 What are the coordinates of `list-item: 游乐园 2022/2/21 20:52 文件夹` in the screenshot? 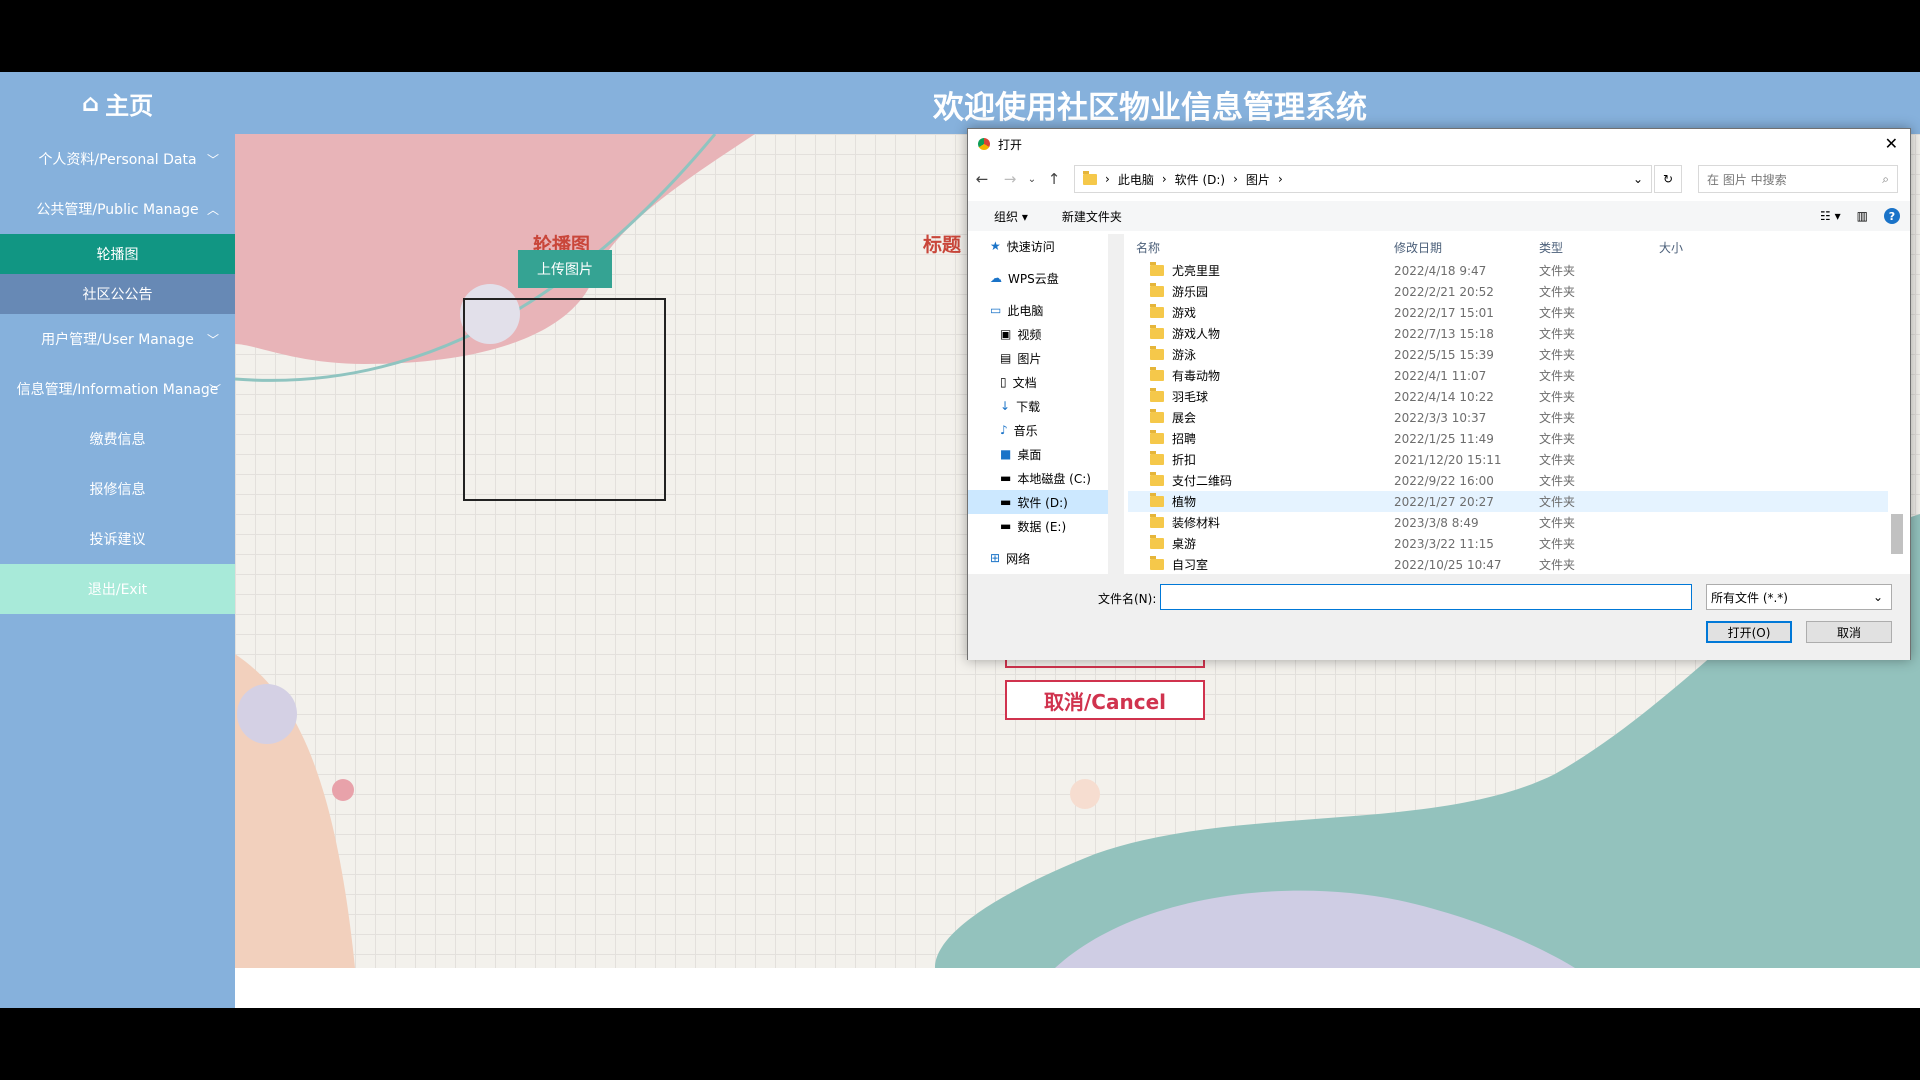 It's located at (1508, 291).